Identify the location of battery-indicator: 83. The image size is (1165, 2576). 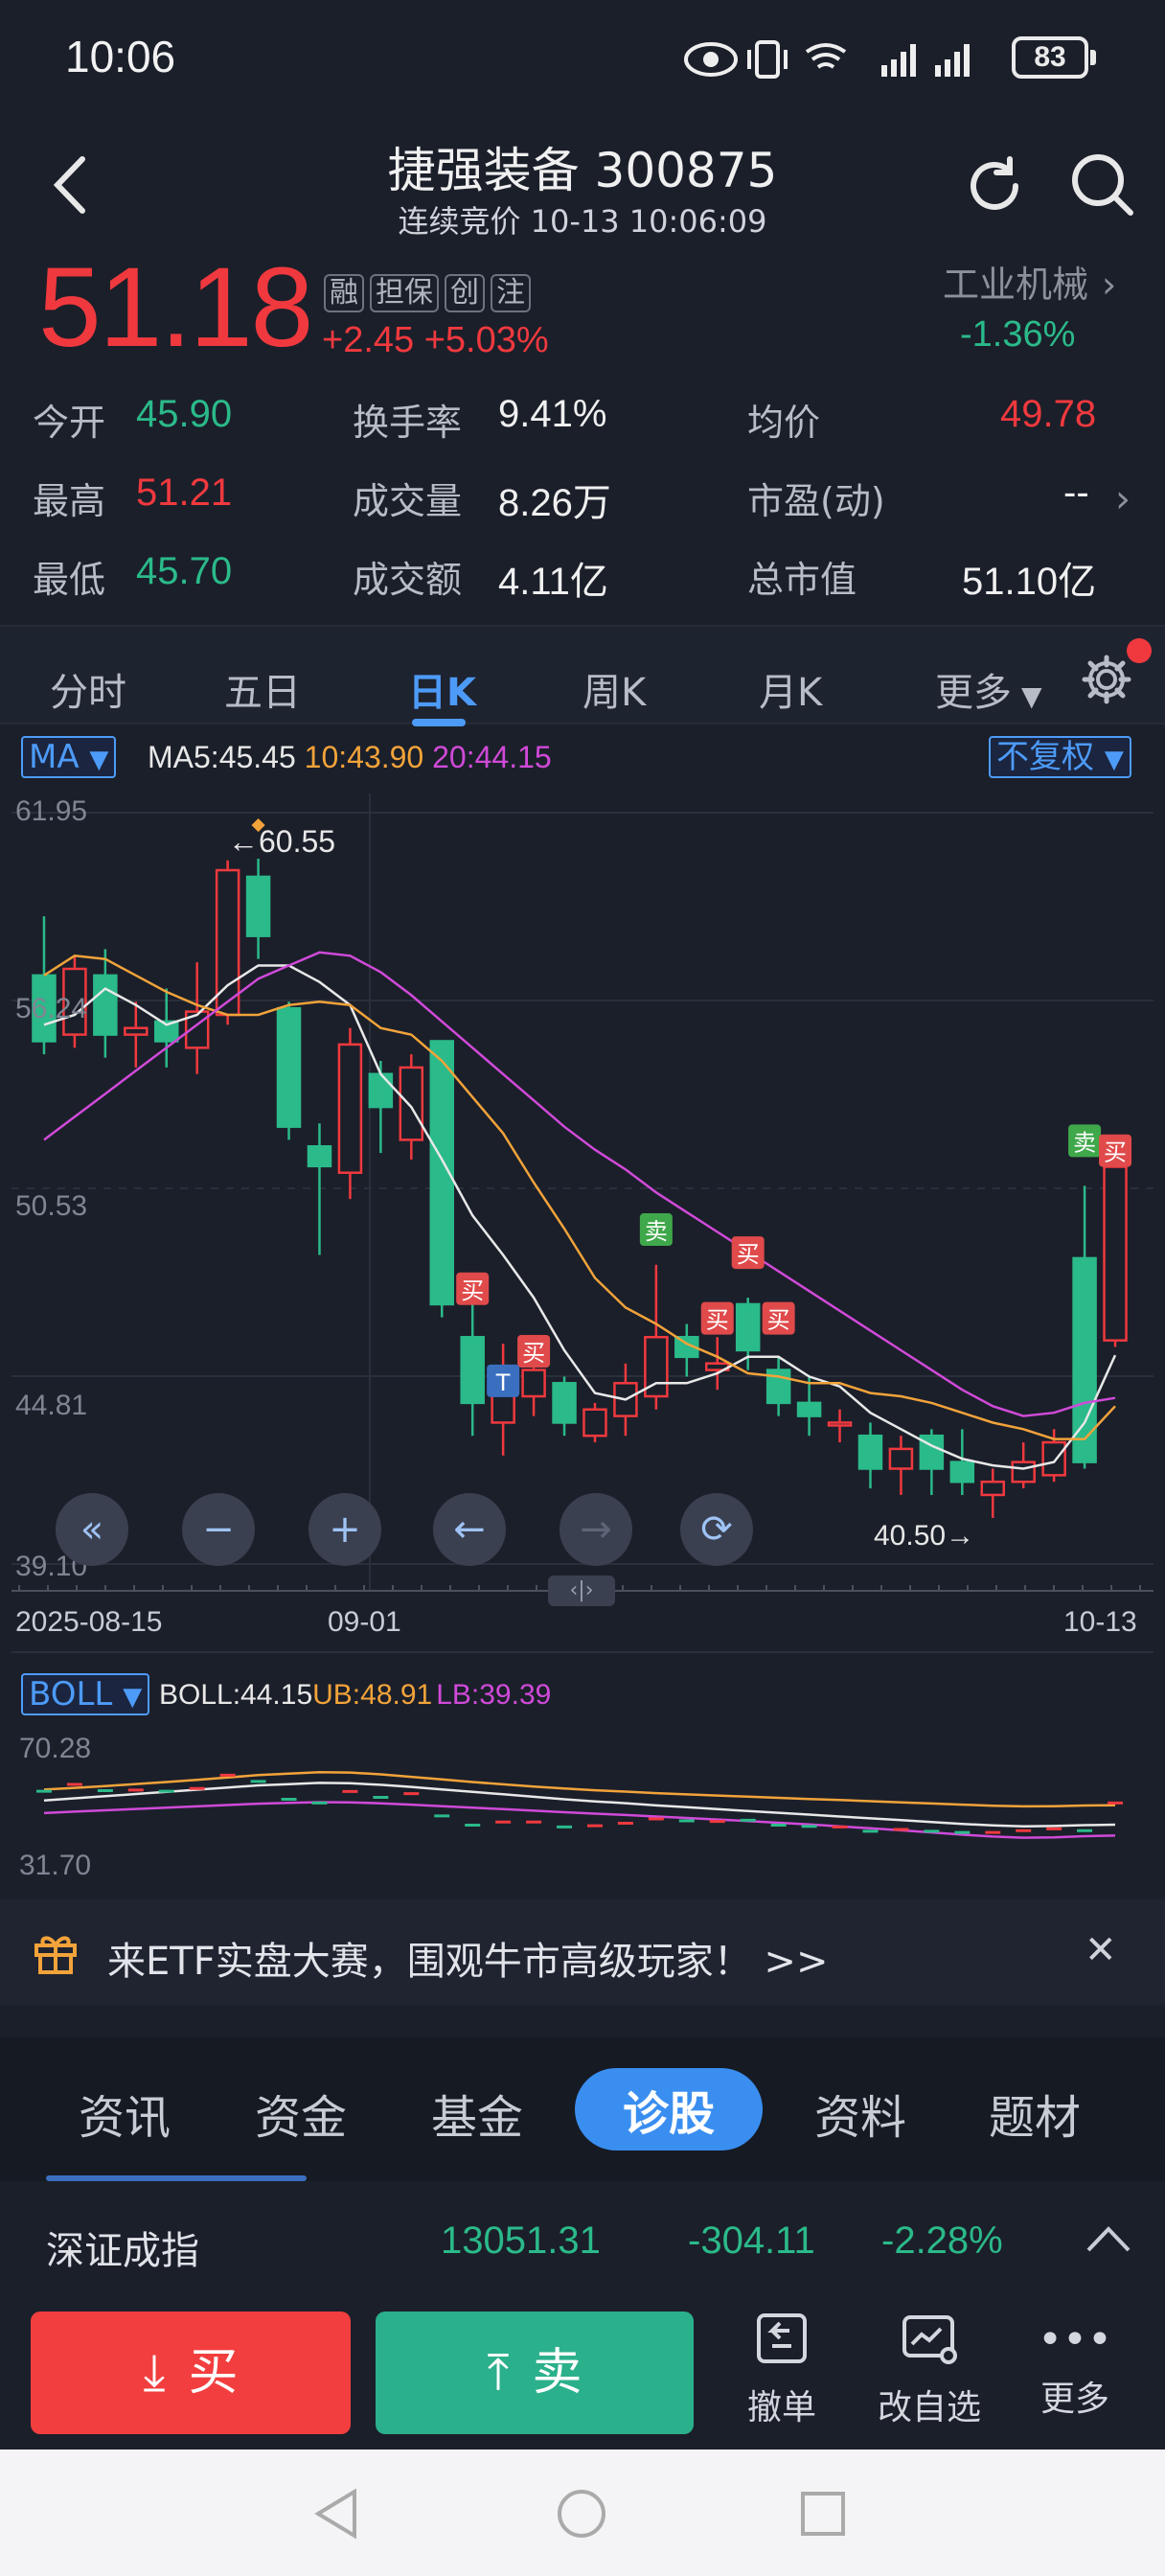
(1054, 57).